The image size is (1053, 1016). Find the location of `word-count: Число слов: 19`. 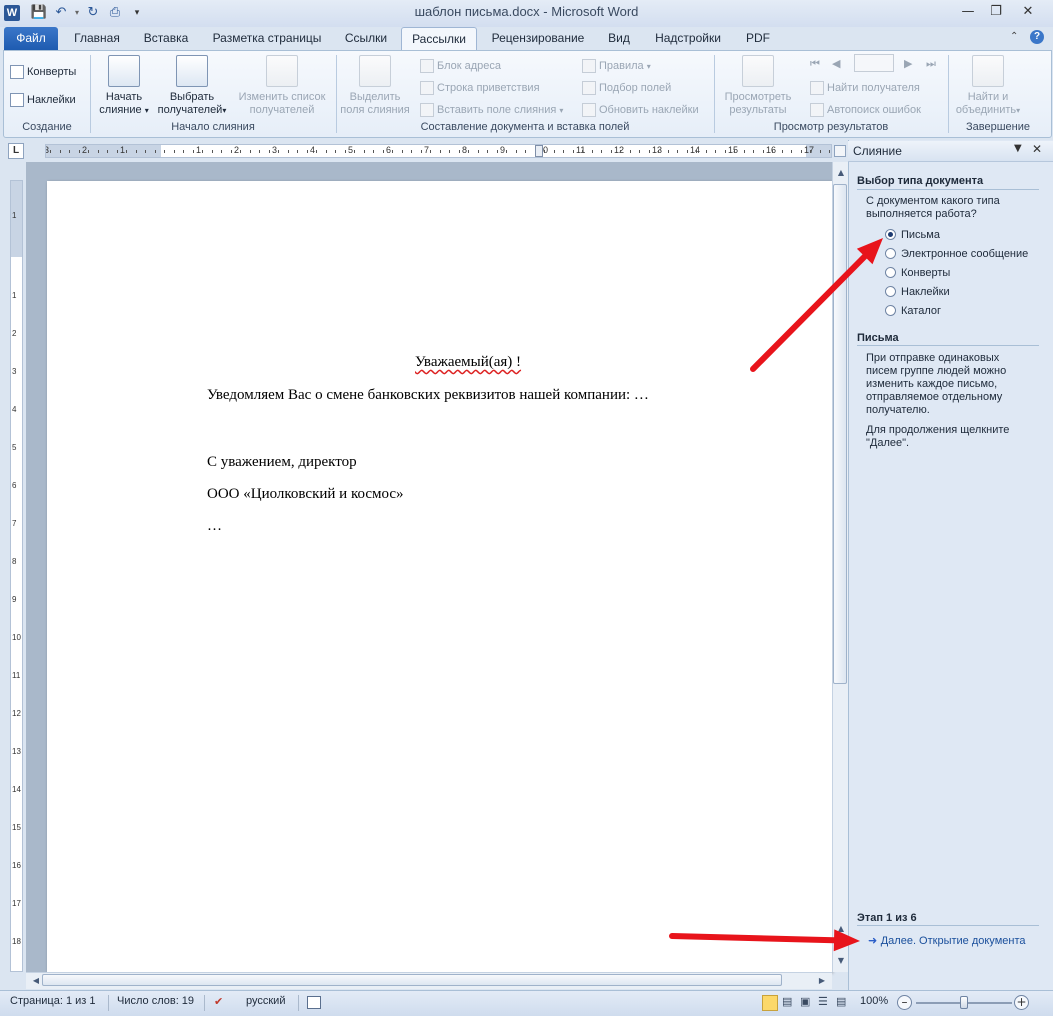

word-count: Число слов: 19 is located at coordinates (155, 1001).